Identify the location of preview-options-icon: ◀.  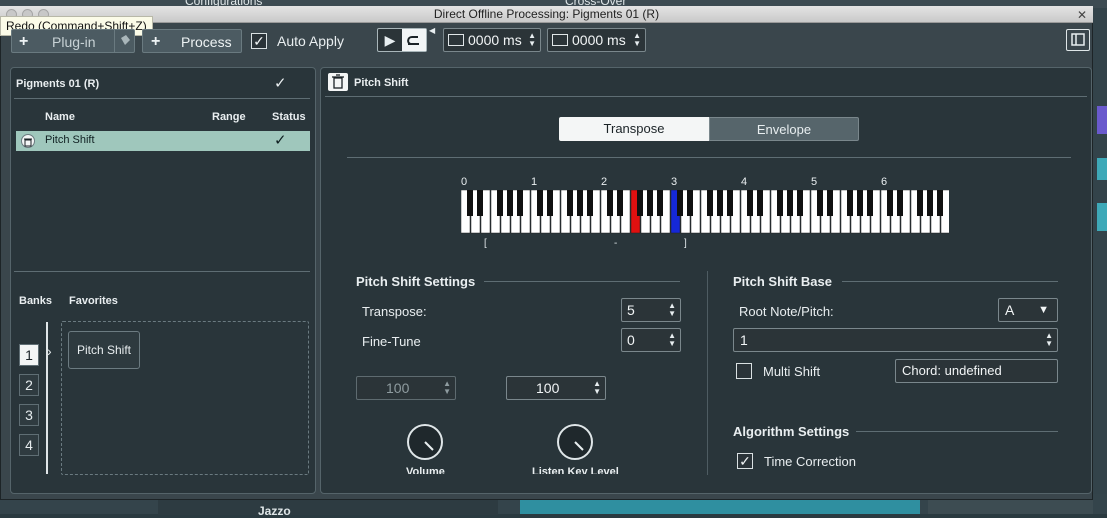
(432, 30).